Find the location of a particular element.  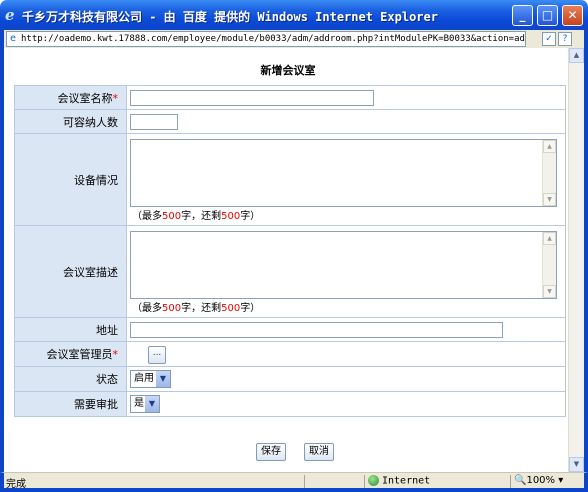

maximize-button: □ is located at coordinates (547, 15).